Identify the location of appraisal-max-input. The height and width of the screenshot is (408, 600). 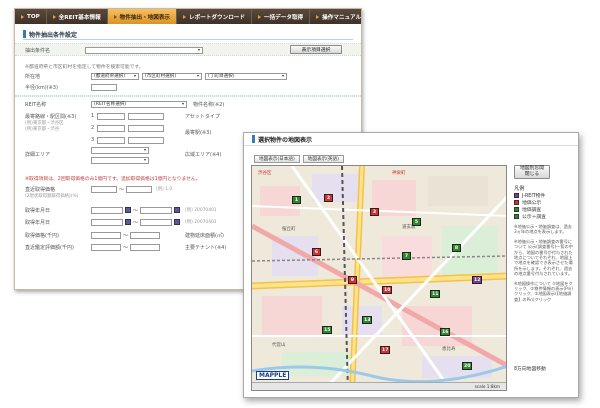
(145, 247).